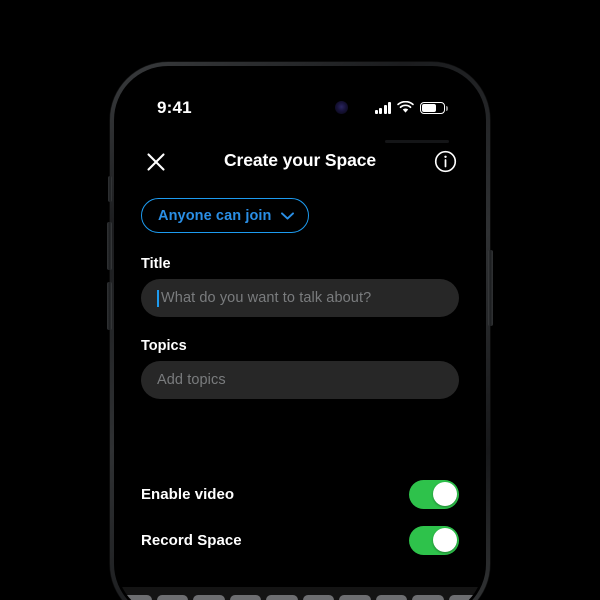 This screenshot has height=600, width=600. Describe the element at coordinates (266, 298) in the screenshot. I see `title-input-placeholder: What do you want to talk about?` at that location.